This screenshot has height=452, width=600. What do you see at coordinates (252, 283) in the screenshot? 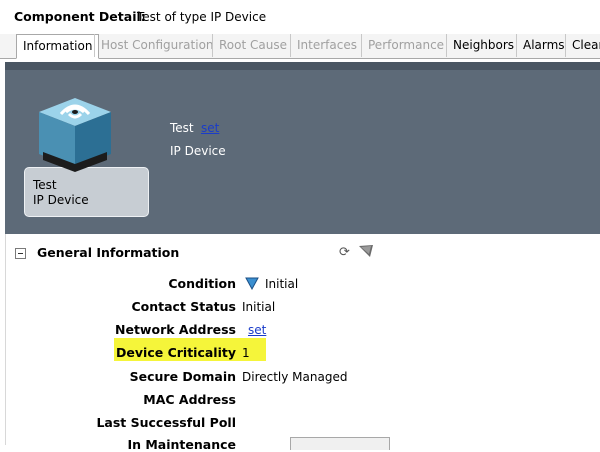
I see `triangle-down-icon` at bounding box center [252, 283].